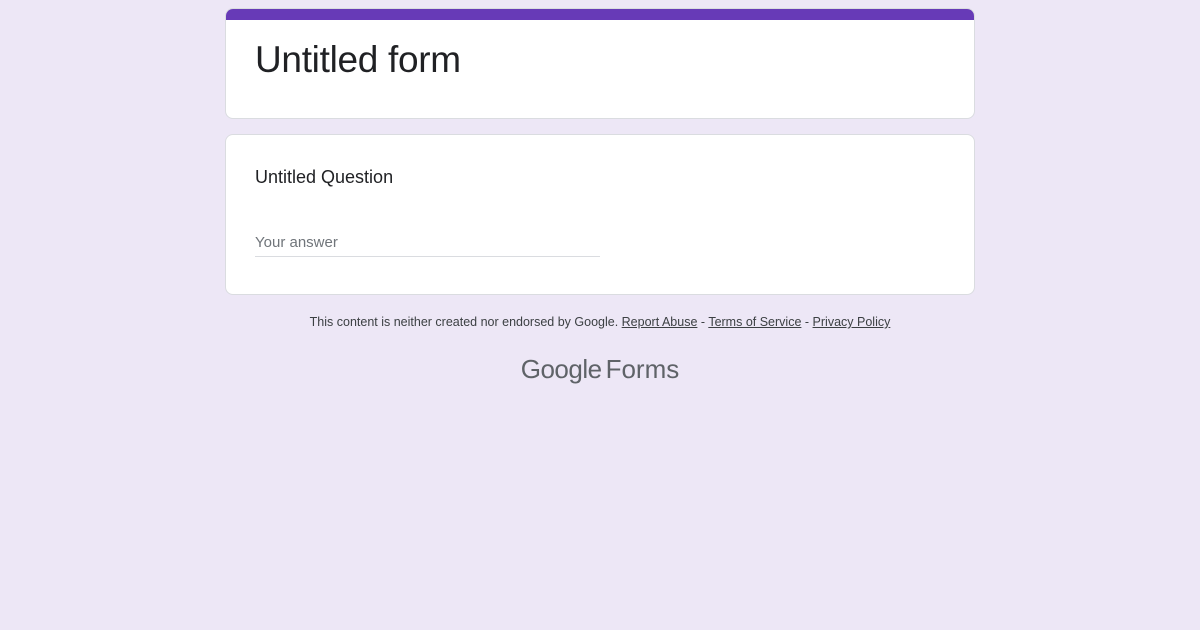 Image resolution: width=1200 pixels, height=630 pixels. I want to click on form-title: Untitled form, so click(358, 59).